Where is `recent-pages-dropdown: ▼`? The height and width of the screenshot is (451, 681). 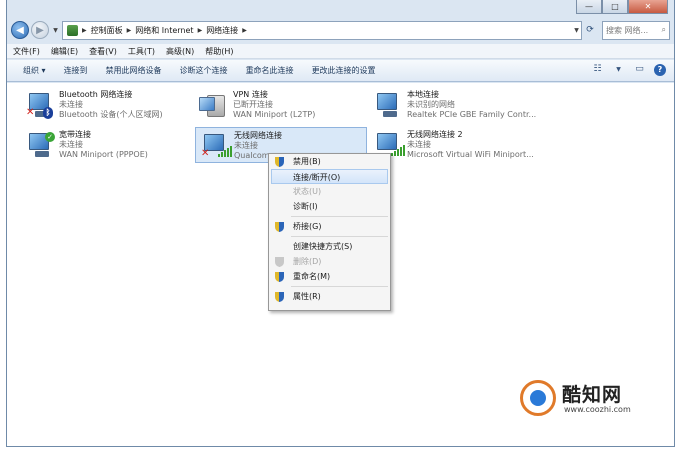
recent-pages-dropdown: ▼ is located at coordinates (55, 30).